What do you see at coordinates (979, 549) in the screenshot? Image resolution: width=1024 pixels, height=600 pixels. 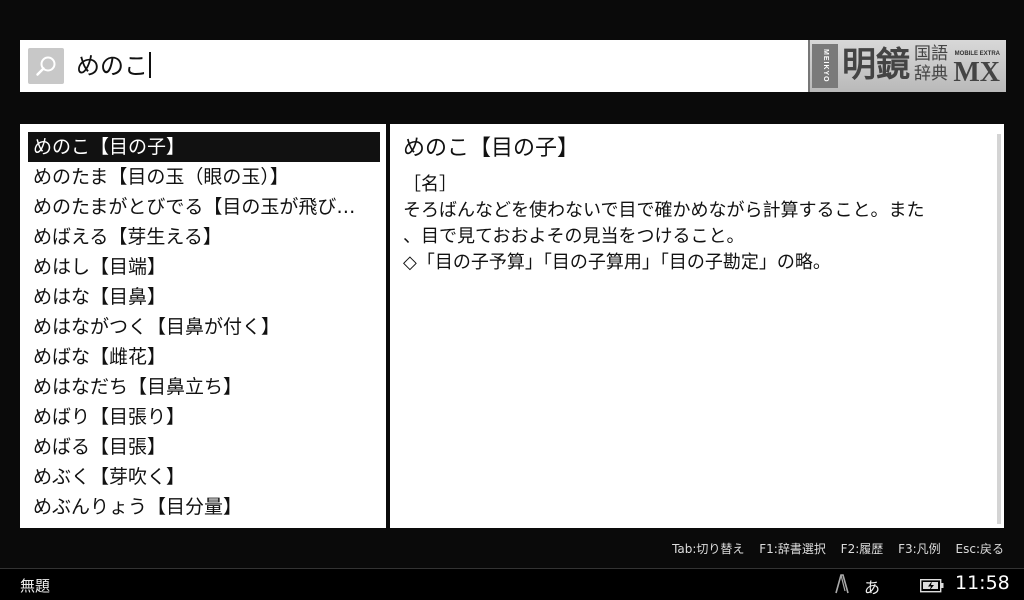 I see `hint-esc: Esc:戻る` at bounding box center [979, 549].